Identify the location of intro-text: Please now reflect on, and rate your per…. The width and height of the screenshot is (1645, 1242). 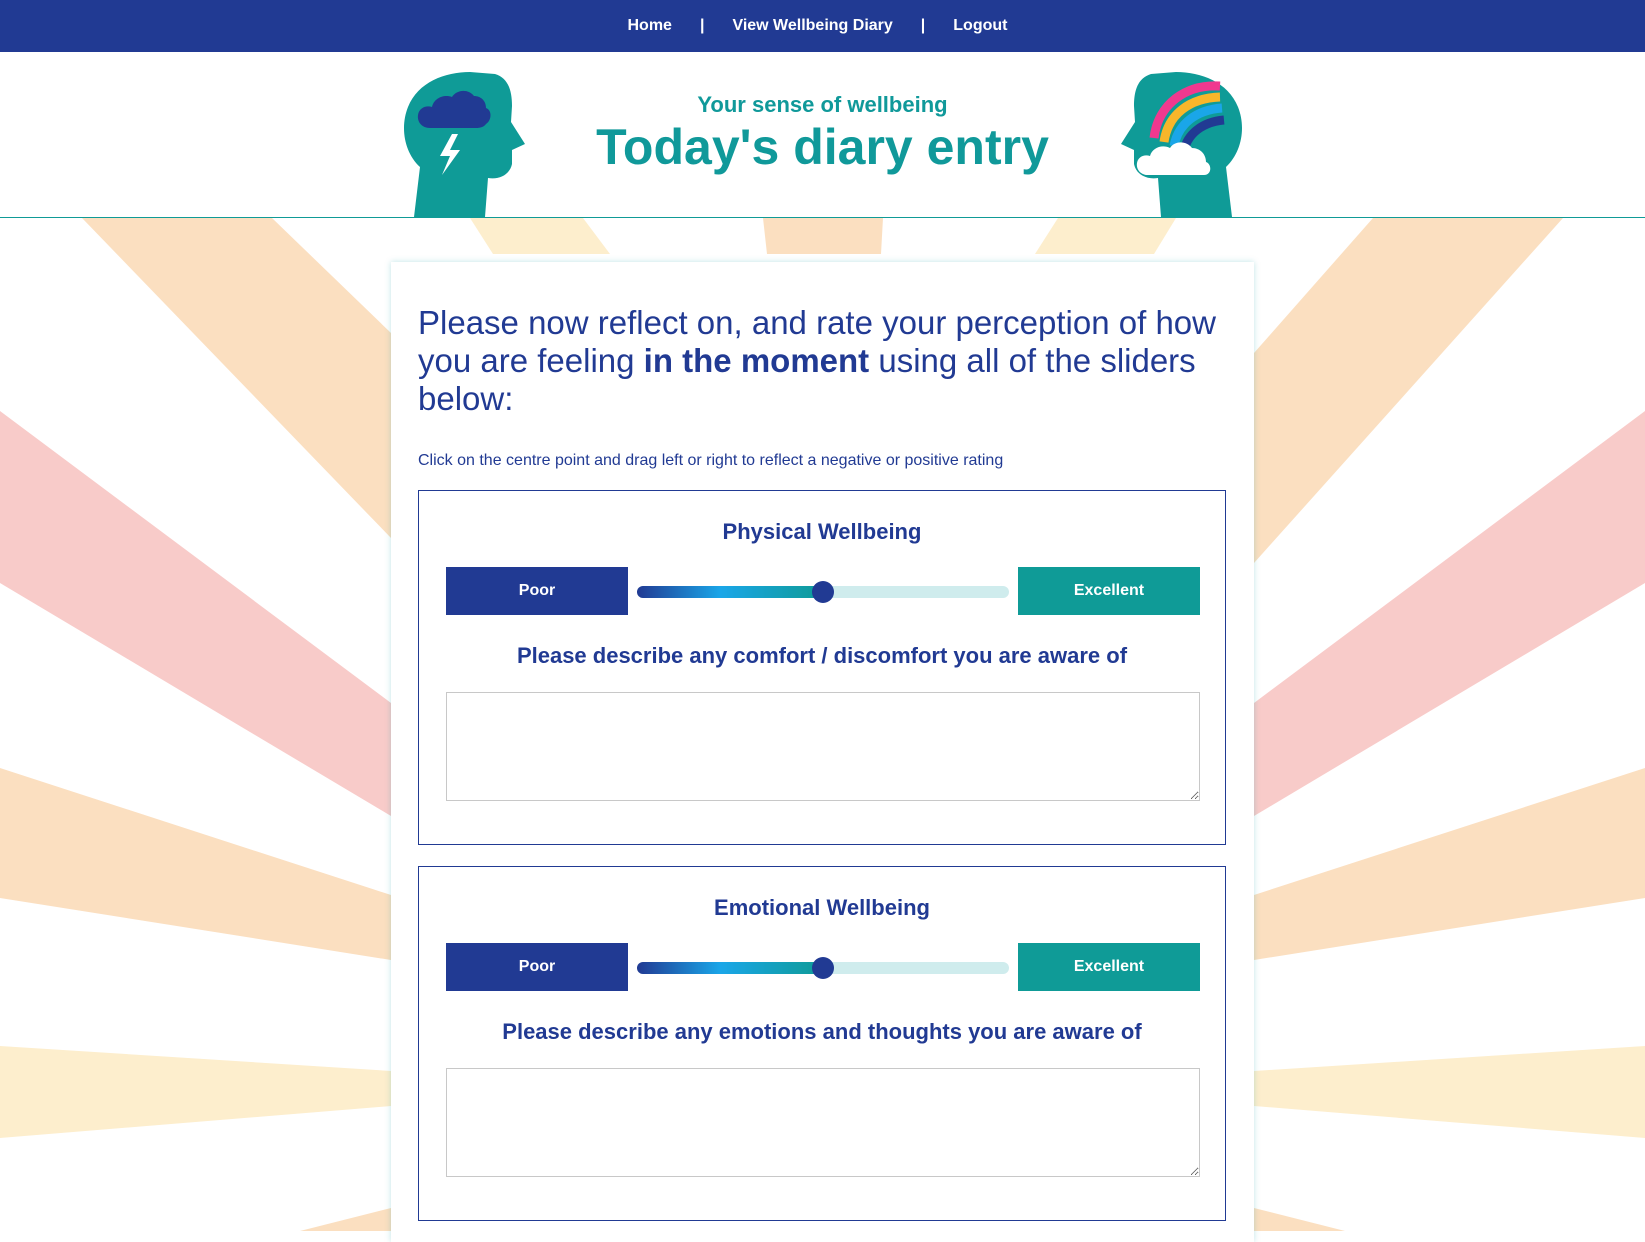
(818, 361).